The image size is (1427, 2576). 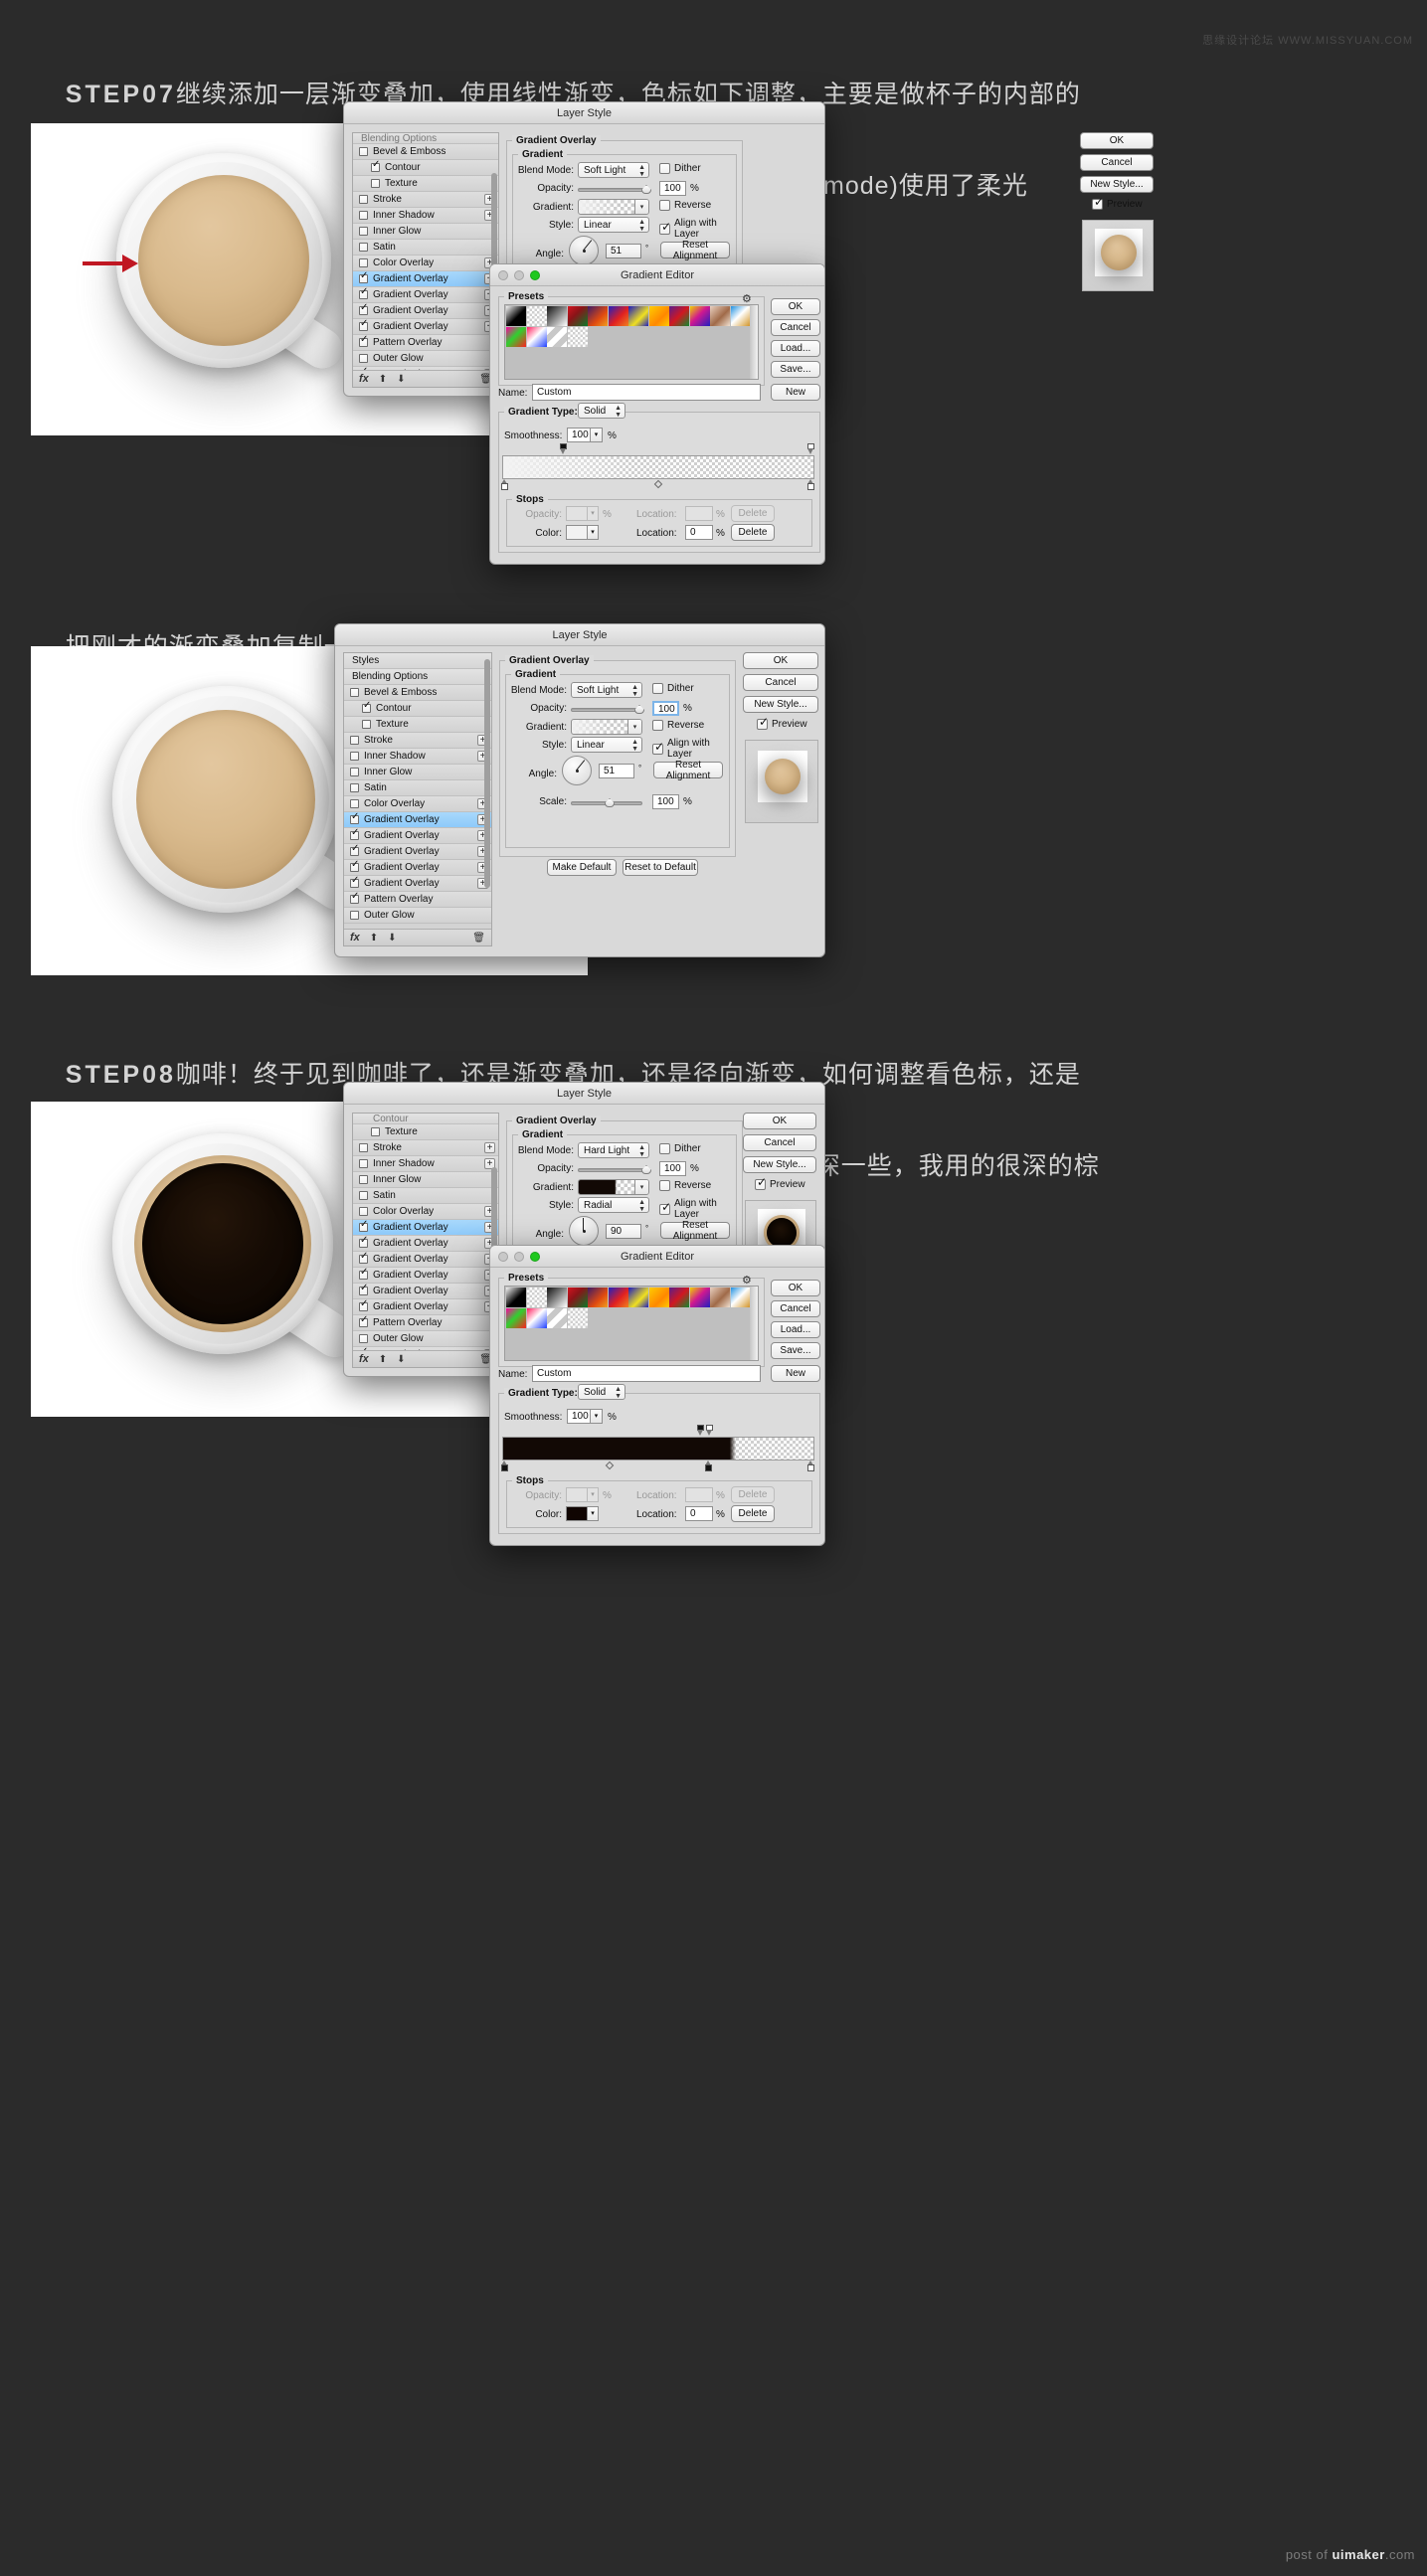 I want to click on color-stop-dropdown-icon-ge2: ▾, so click(x=593, y=1513).